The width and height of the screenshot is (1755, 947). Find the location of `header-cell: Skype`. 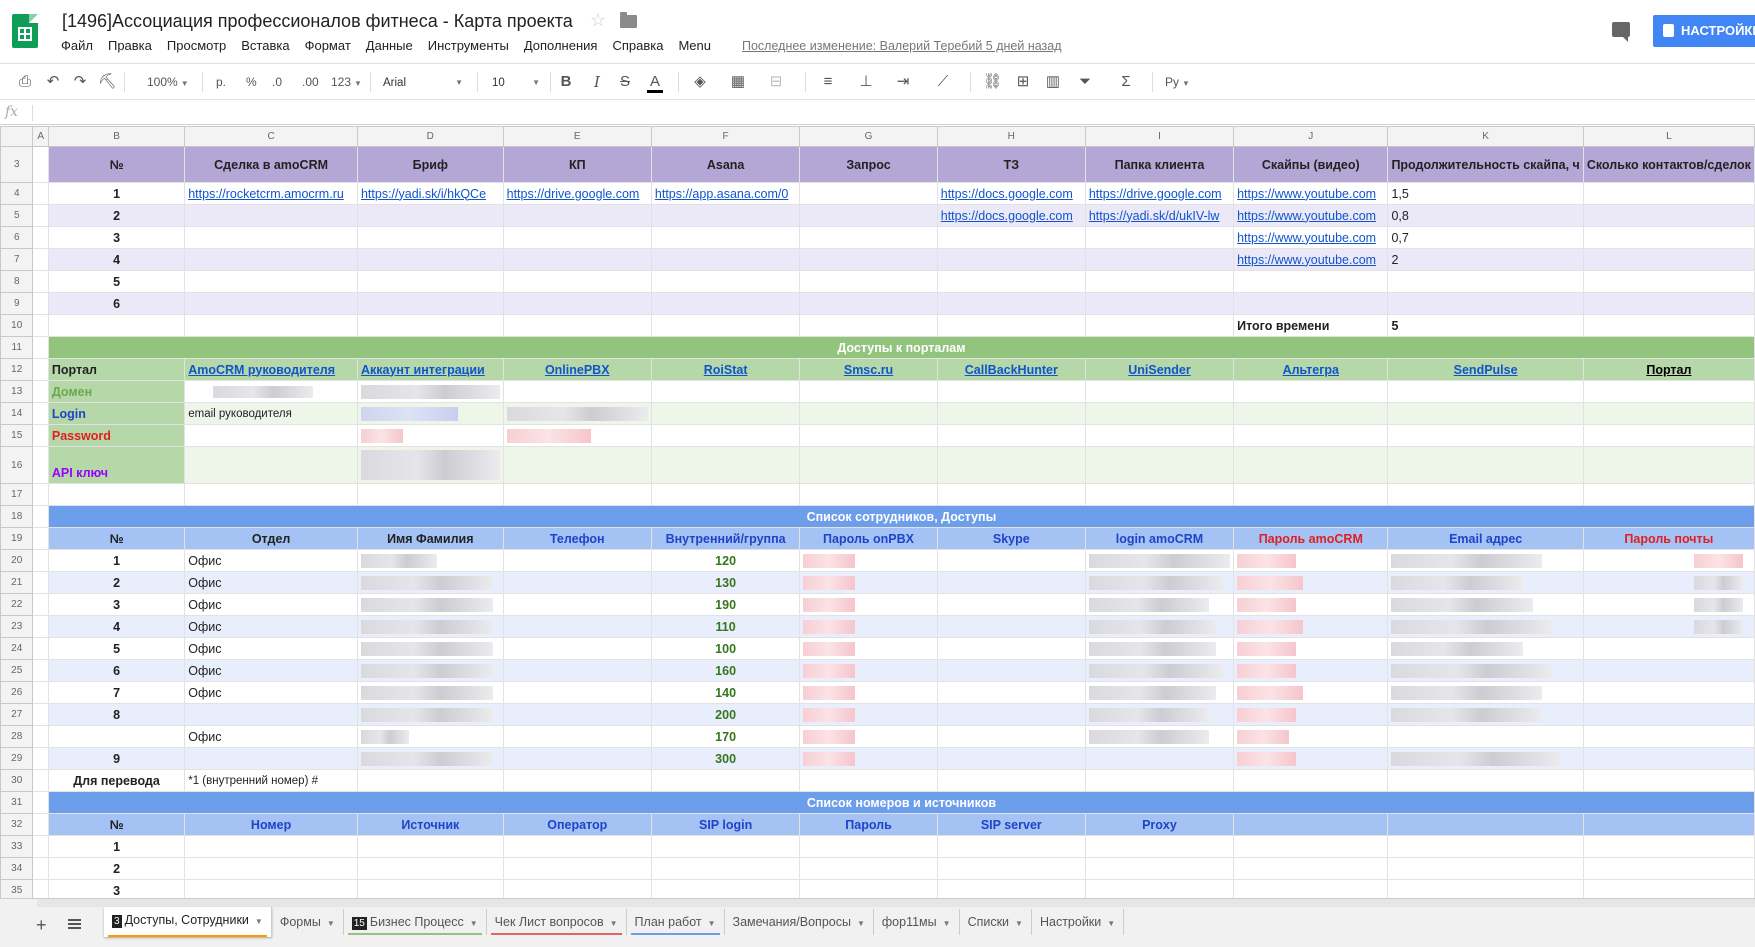

header-cell: Skype is located at coordinates (1011, 538).